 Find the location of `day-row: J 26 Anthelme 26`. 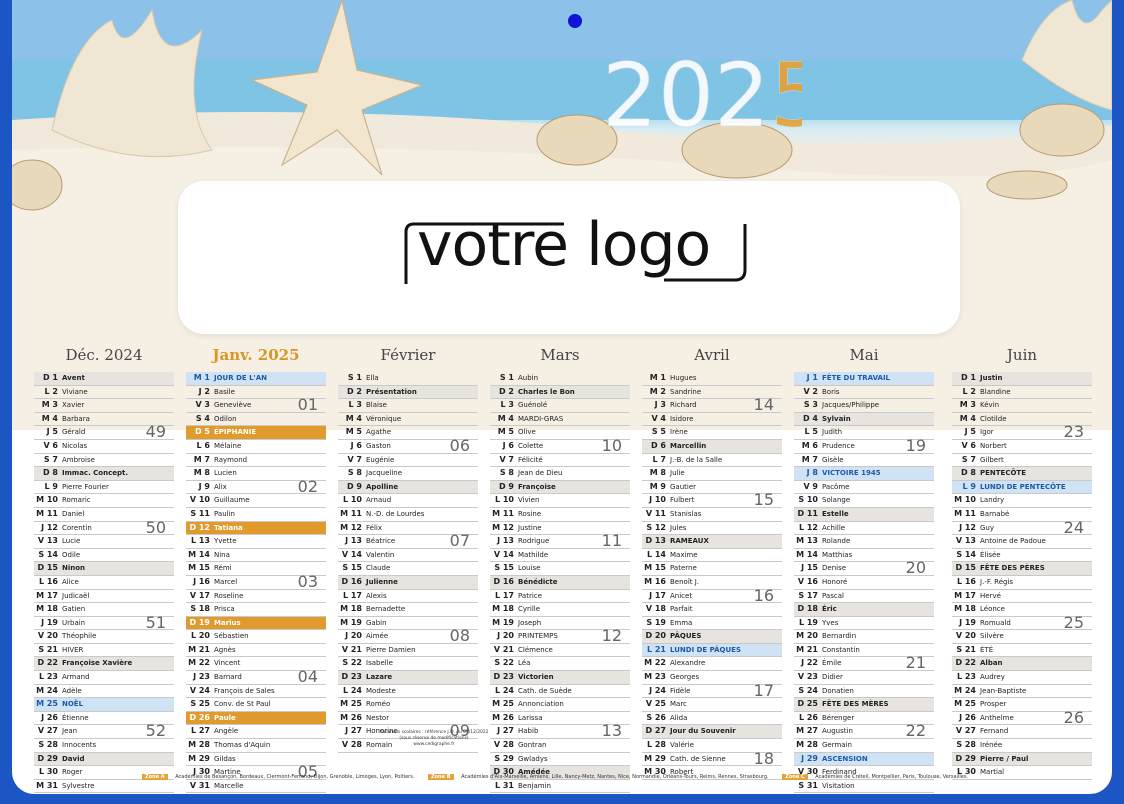

day-row: J 26 Anthelme 26 is located at coordinates (1022, 718).